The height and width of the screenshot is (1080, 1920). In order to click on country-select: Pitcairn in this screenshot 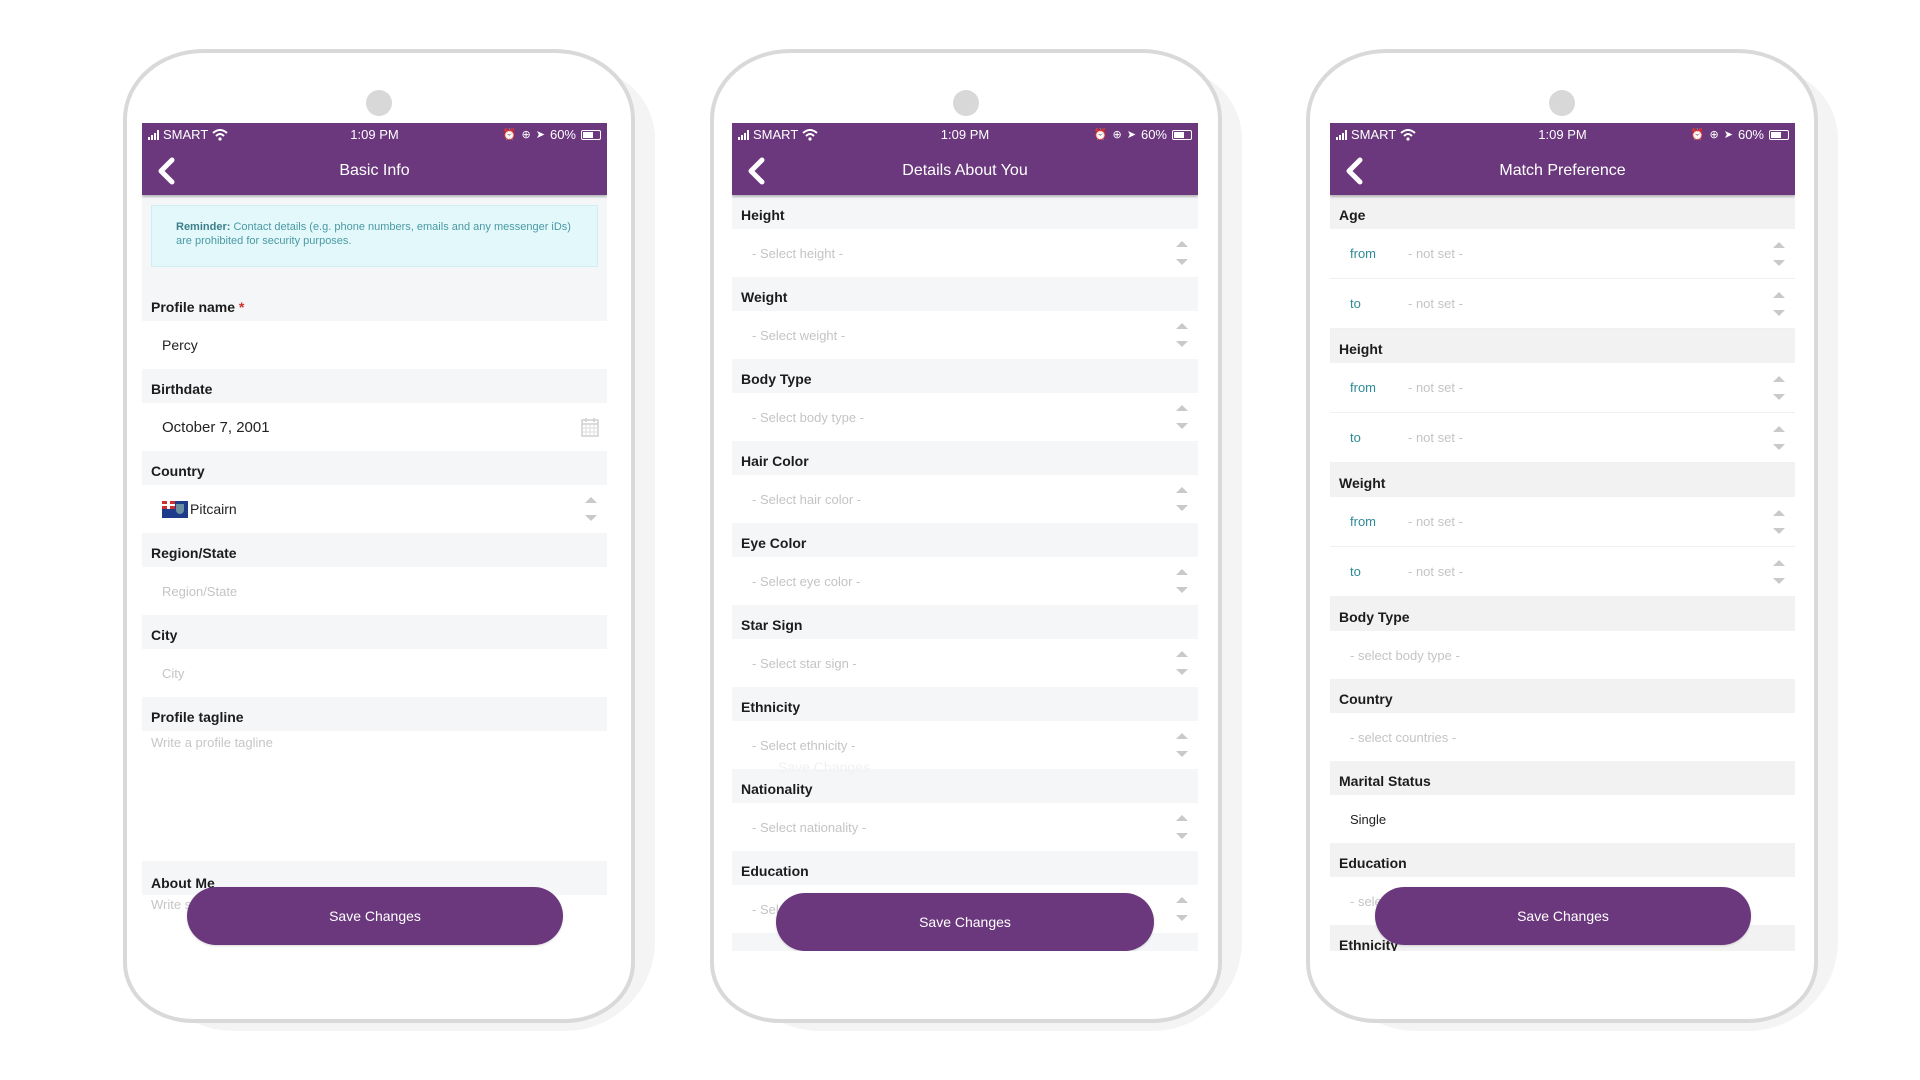, I will do `click(374, 509)`.